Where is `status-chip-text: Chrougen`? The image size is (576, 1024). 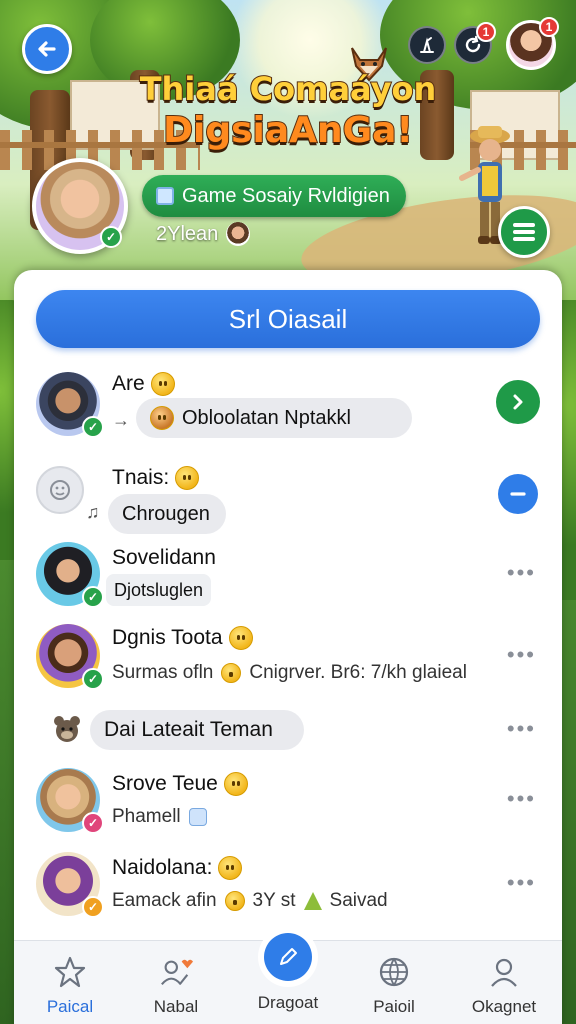
status-chip-text: Chrougen is located at coordinates (166, 513).